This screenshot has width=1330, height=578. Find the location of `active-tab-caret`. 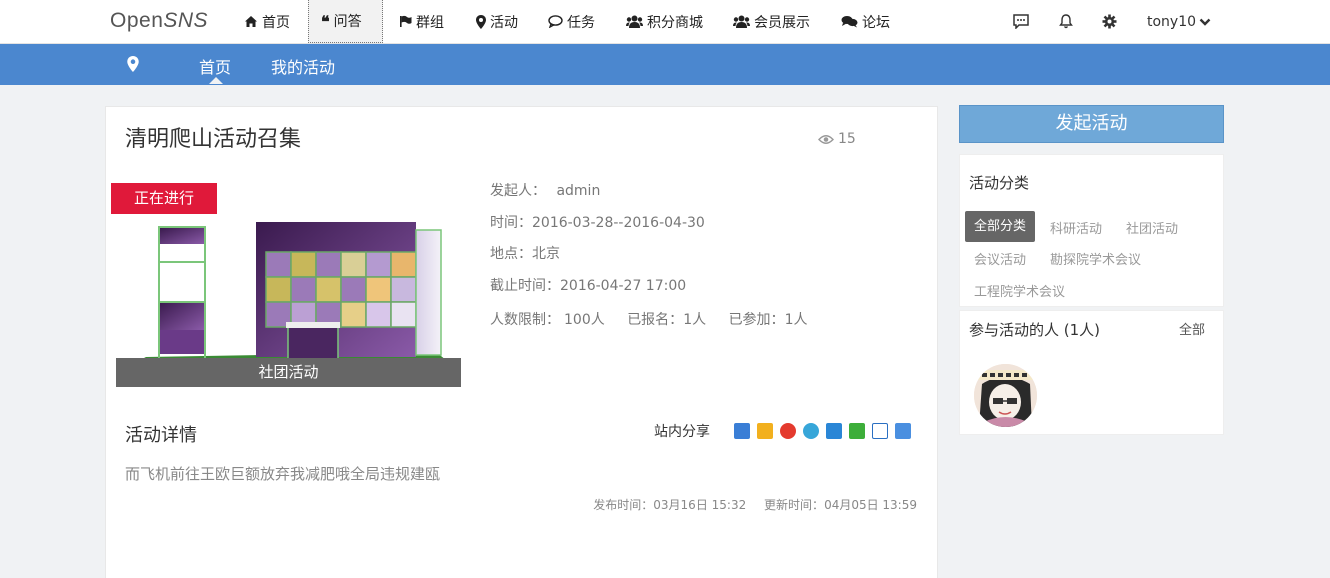

active-tab-caret is located at coordinates (216, 80).